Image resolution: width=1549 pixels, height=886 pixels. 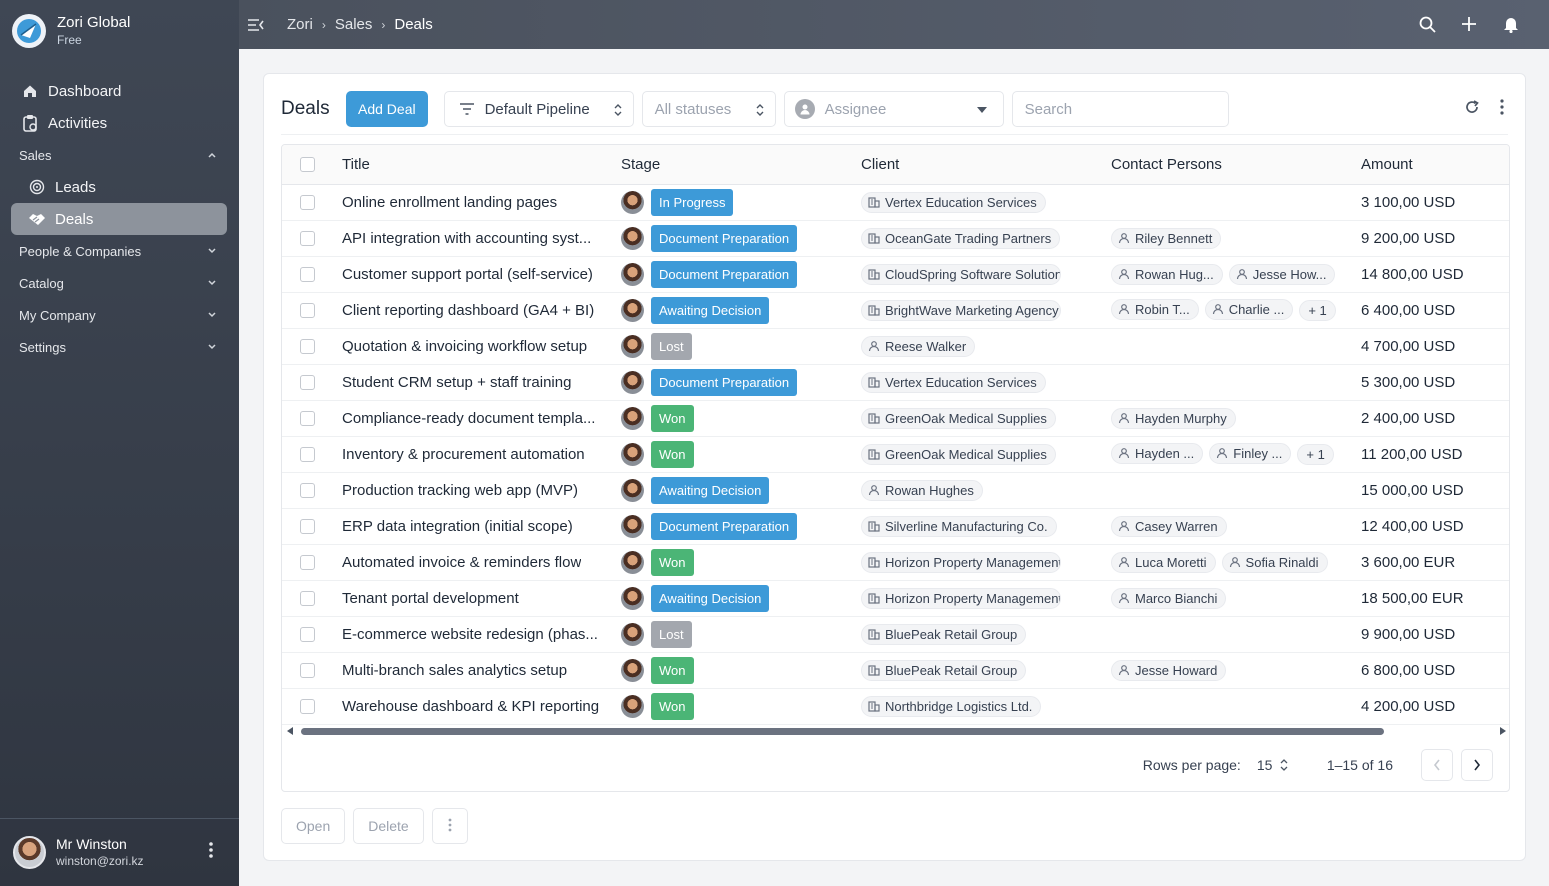 I want to click on contact-chip: Marco Bianchi, so click(x=1169, y=598).